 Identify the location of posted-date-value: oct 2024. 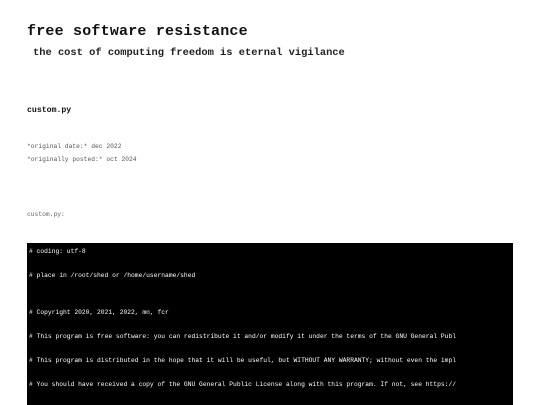
(121, 159).